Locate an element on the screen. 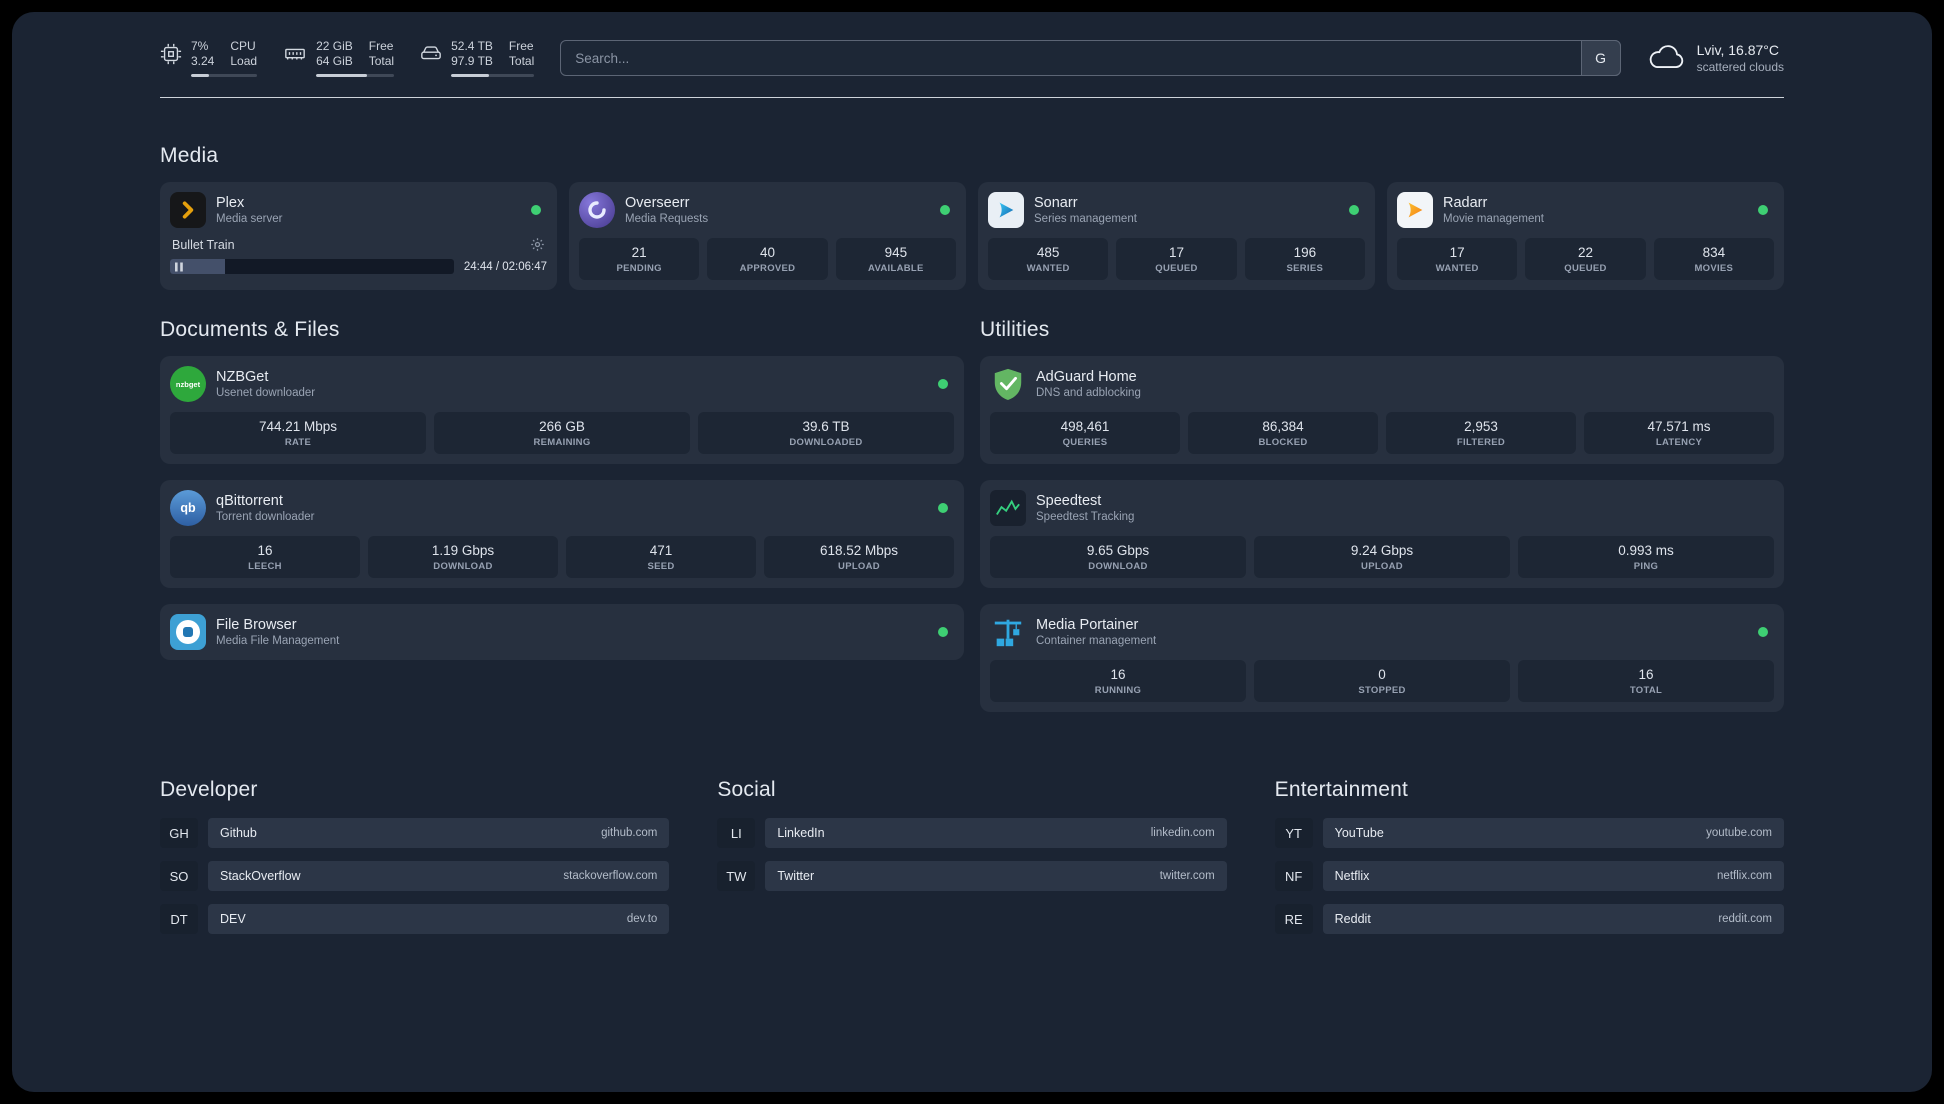  stat-tile: 40 APPROVED is located at coordinates (767, 259).